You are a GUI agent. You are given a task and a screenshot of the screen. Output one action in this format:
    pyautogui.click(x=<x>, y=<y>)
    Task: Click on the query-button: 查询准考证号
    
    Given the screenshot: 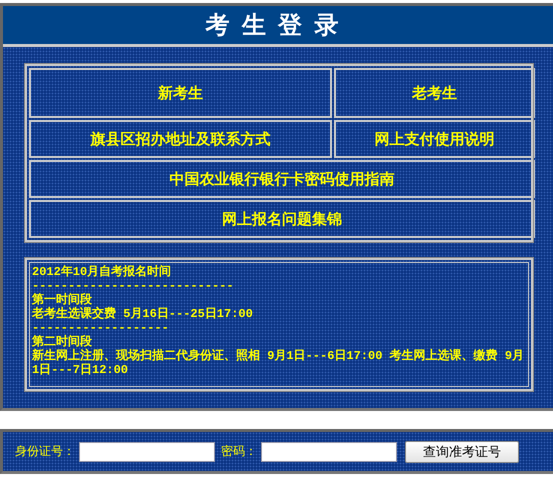 What is the action you would take?
    pyautogui.click(x=462, y=451)
    